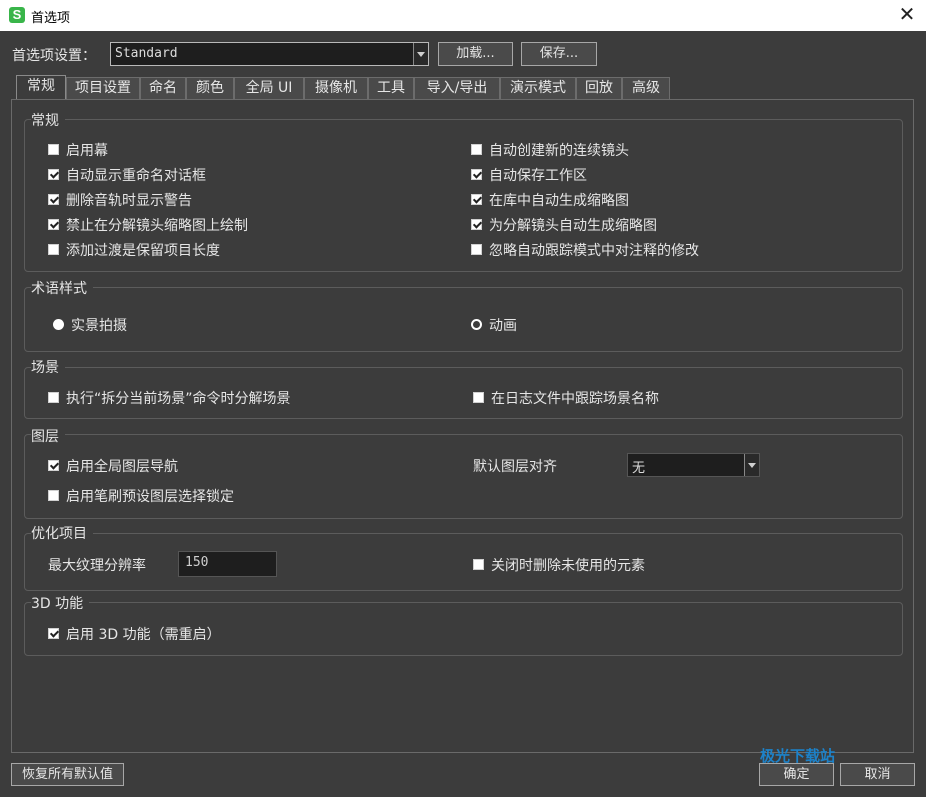 The height and width of the screenshot is (797, 926). I want to click on label-default-layer-align: 默认图层对齐, so click(515, 467).